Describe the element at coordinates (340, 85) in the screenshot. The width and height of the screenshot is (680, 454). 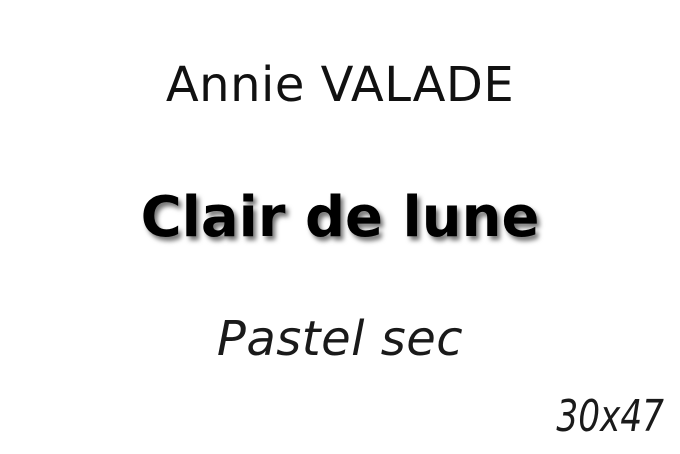
I see `artist-name: Annie VALADE` at that location.